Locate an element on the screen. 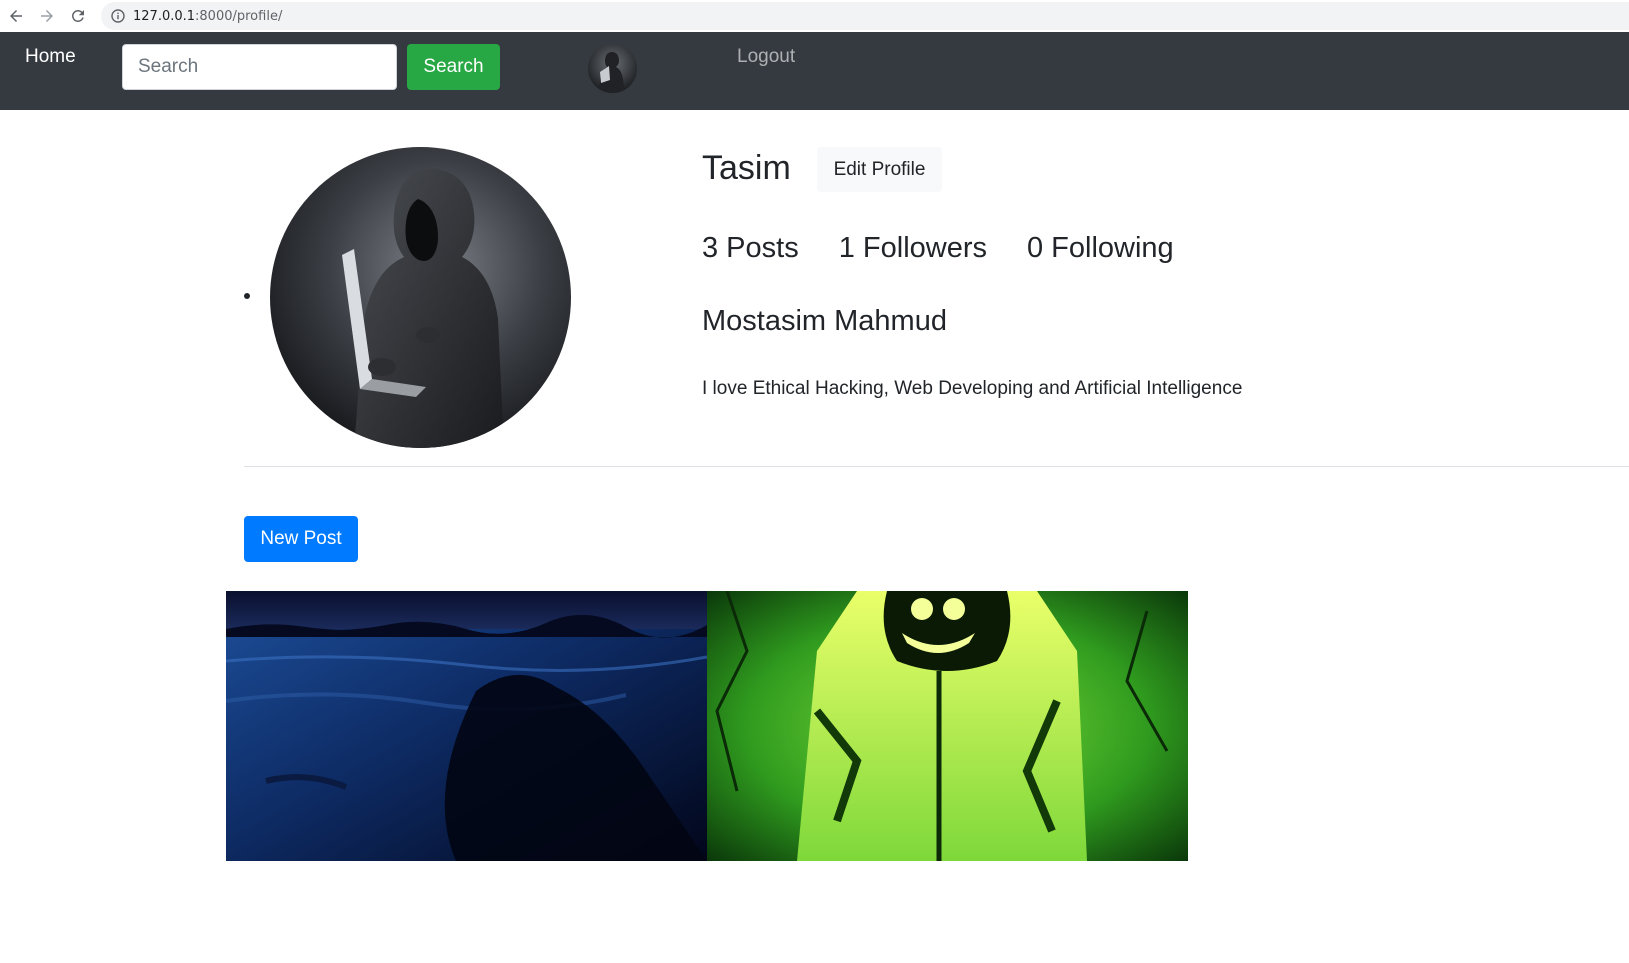 The image size is (1629, 963). back-arrow-icon is located at coordinates (16, 16).